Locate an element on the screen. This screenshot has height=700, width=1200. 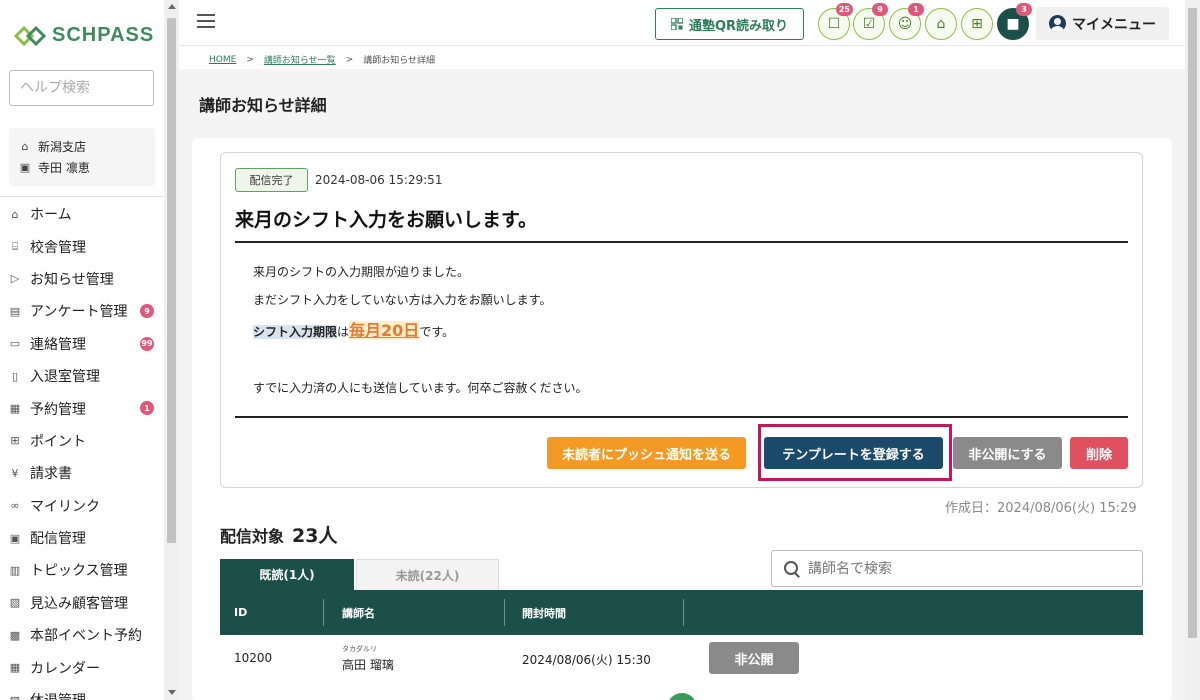
sidebar-item-label: 配信管理 is located at coordinates (58, 539).